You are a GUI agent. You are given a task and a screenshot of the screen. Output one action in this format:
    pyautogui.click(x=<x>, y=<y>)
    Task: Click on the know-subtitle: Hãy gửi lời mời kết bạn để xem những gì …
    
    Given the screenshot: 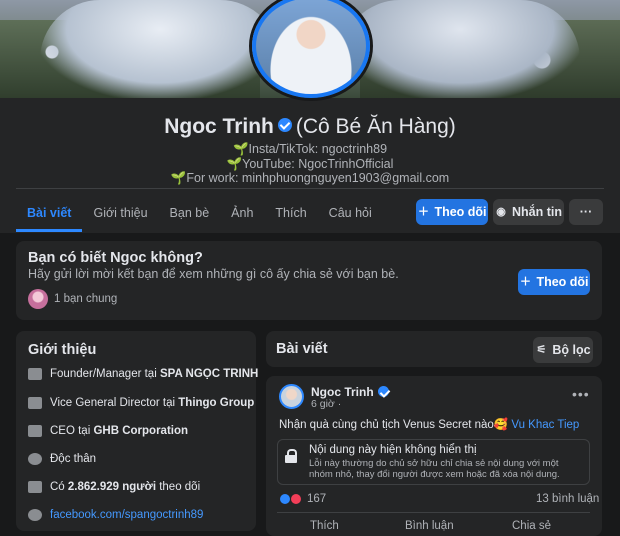 What is the action you would take?
    pyautogui.click(x=213, y=274)
    